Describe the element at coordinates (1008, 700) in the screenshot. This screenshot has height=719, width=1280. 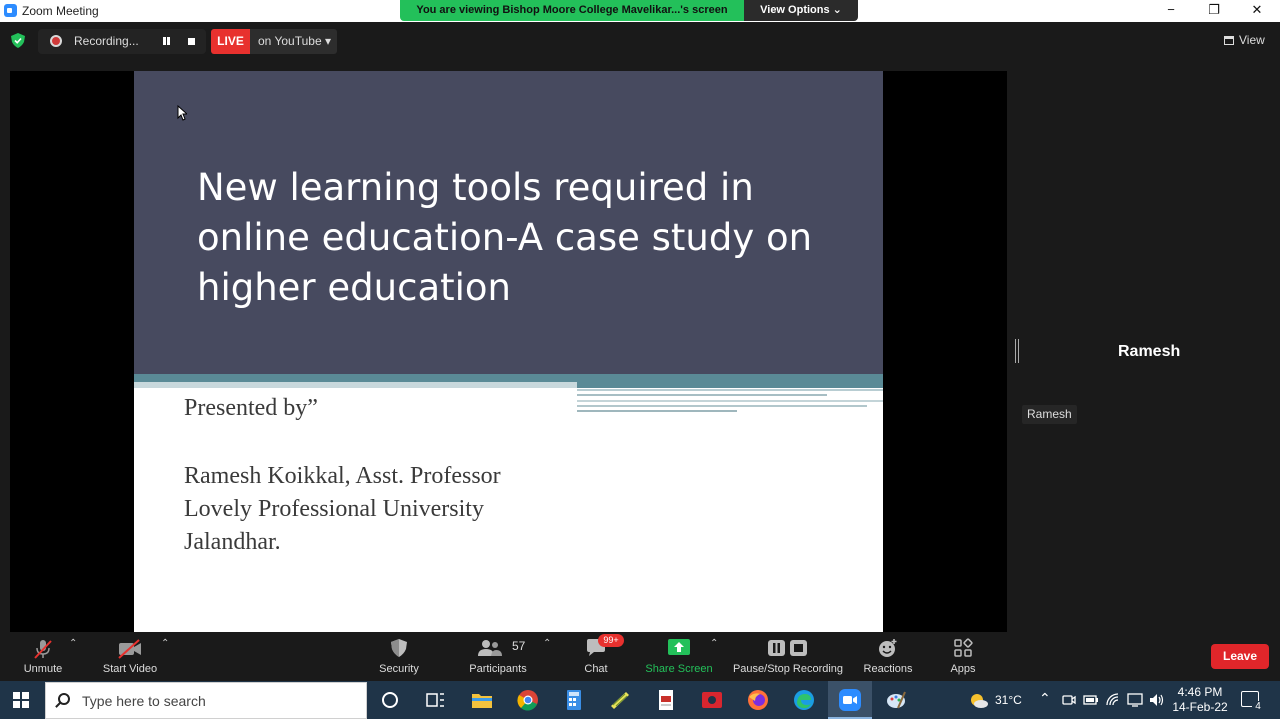
I see `weather-temperature: 31°C` at that location.